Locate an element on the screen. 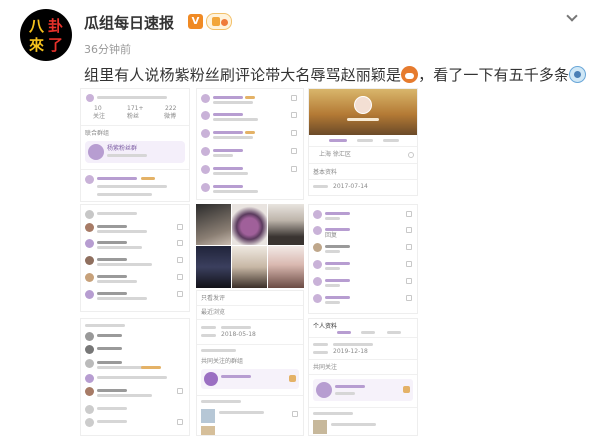  group-section-label: 联合群组 is located at coordinates (97, 133).